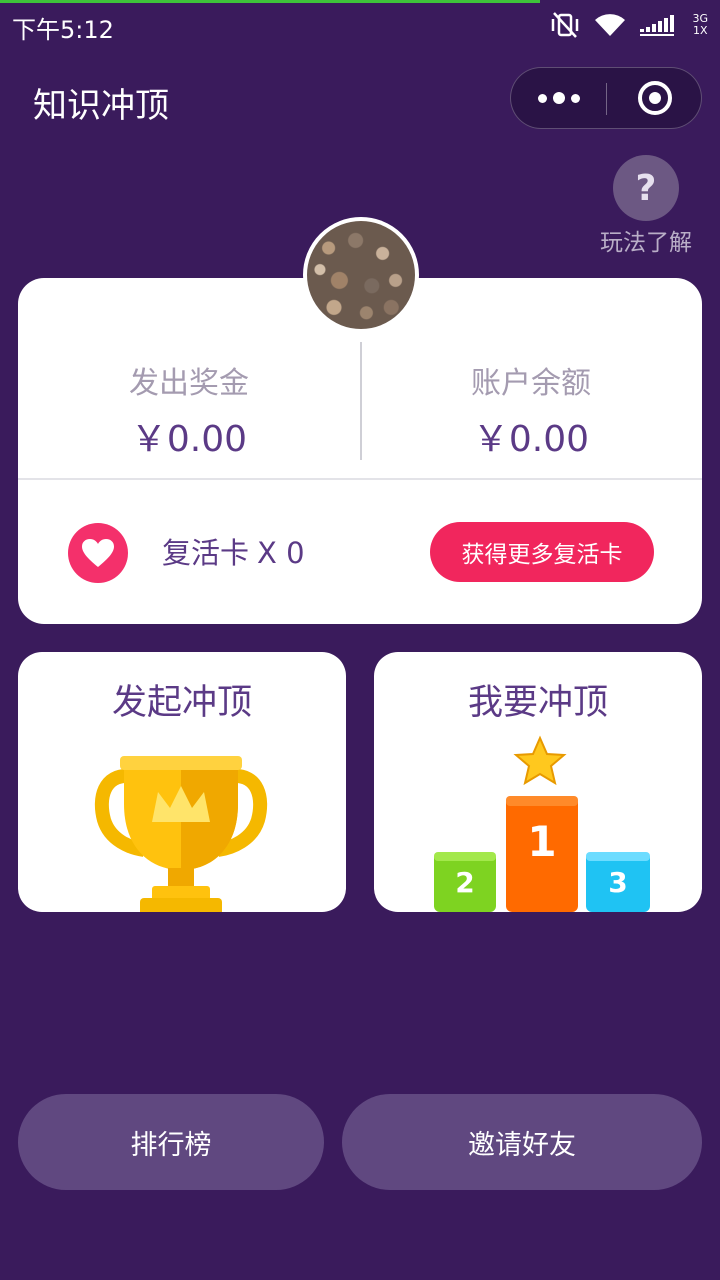 The width and height of the screenshot is (720, 1280). I want to click on podium-icon: 1 2 3, so click(542, 823).